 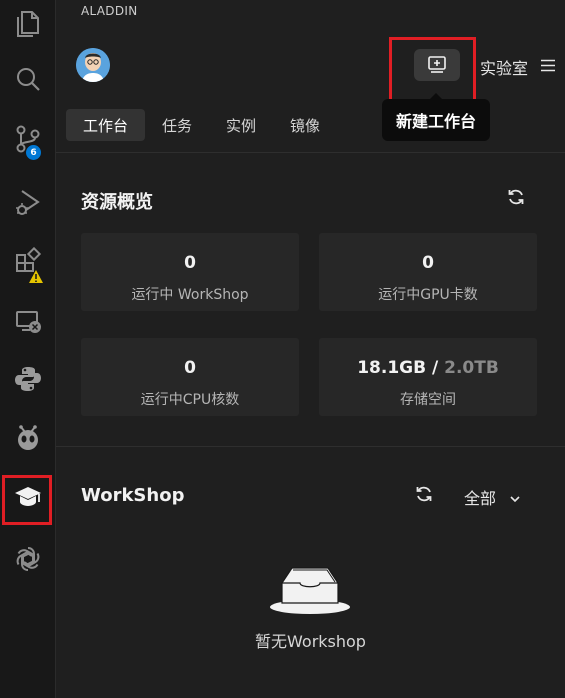 I want to click on stat-label: 存储空间, so click(x=428, y=400).